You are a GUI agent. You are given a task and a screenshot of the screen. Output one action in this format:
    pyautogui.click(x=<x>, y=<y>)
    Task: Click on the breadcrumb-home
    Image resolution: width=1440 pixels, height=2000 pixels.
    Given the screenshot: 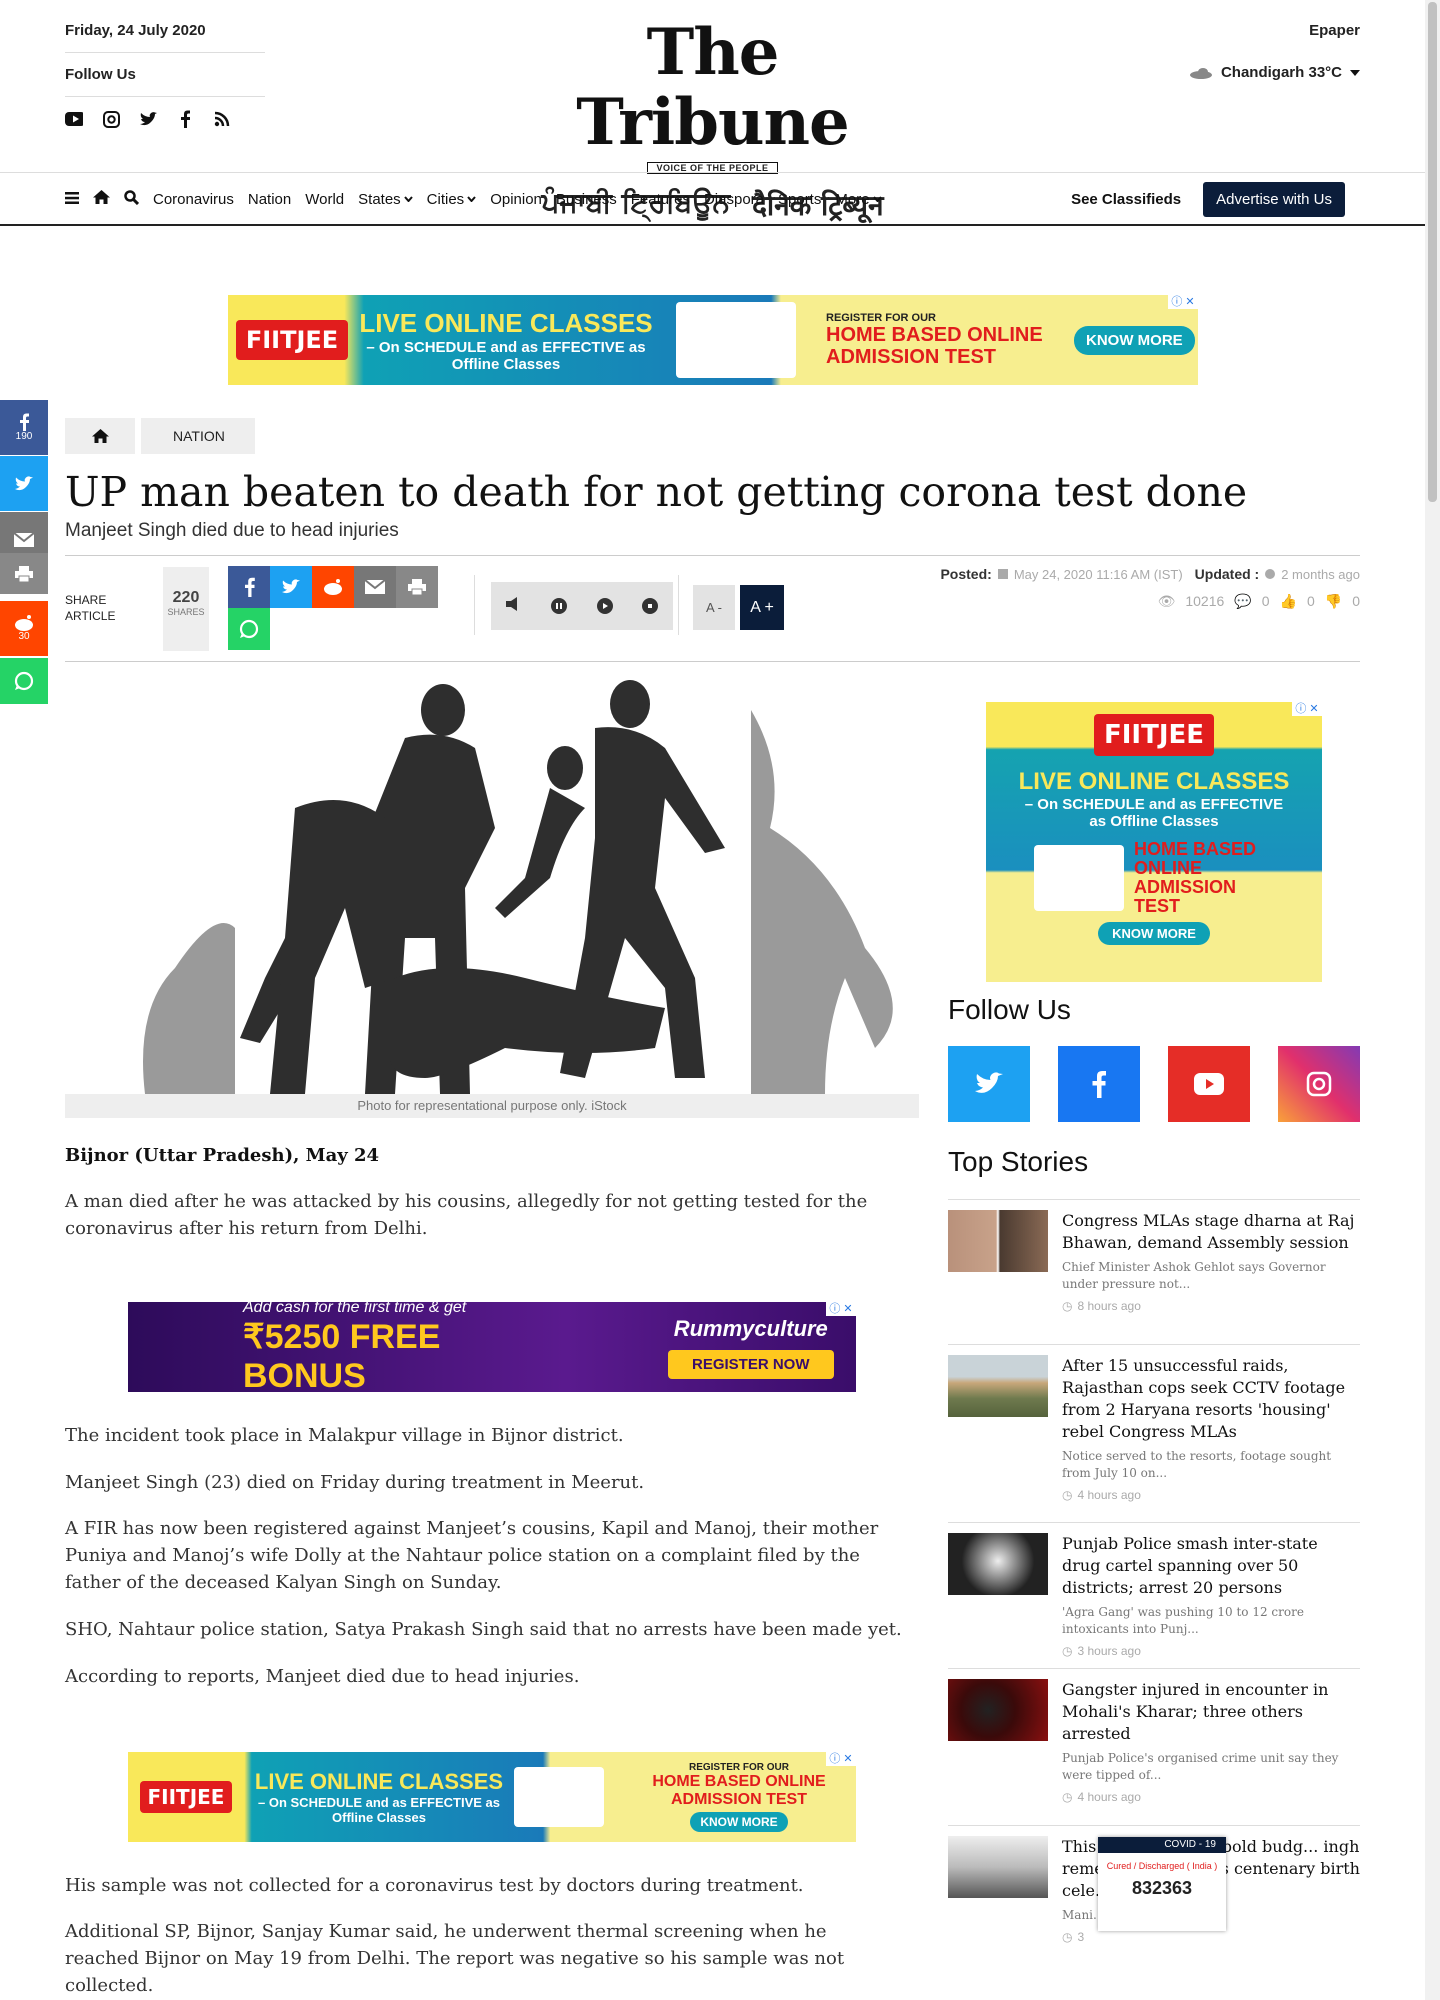 What is the action you would take?
    pyautogui.click(x=100, y=436)
    